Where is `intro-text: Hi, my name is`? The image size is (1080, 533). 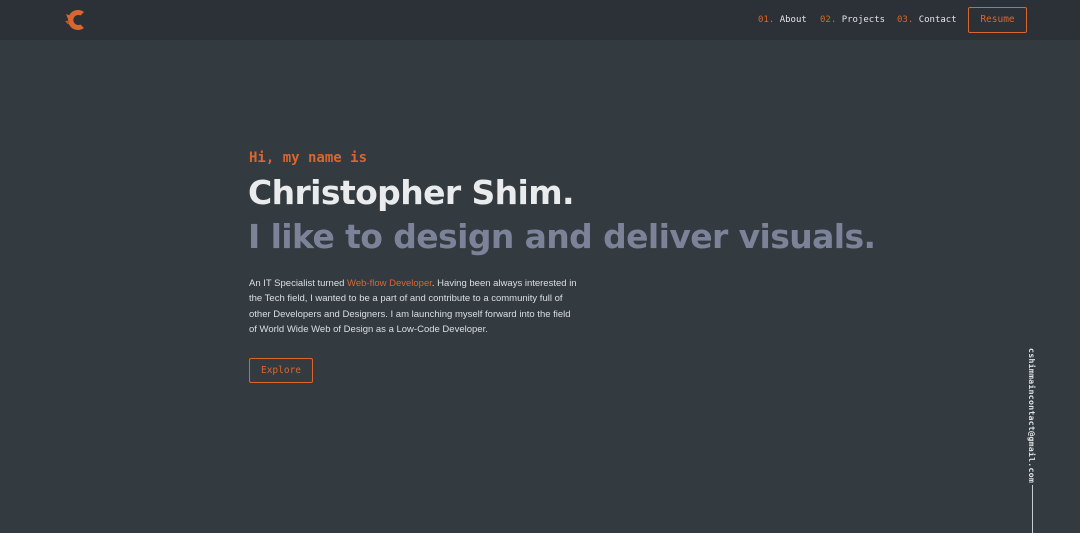
intro-text: Hi, my name is is located at coordinates (308, 158).